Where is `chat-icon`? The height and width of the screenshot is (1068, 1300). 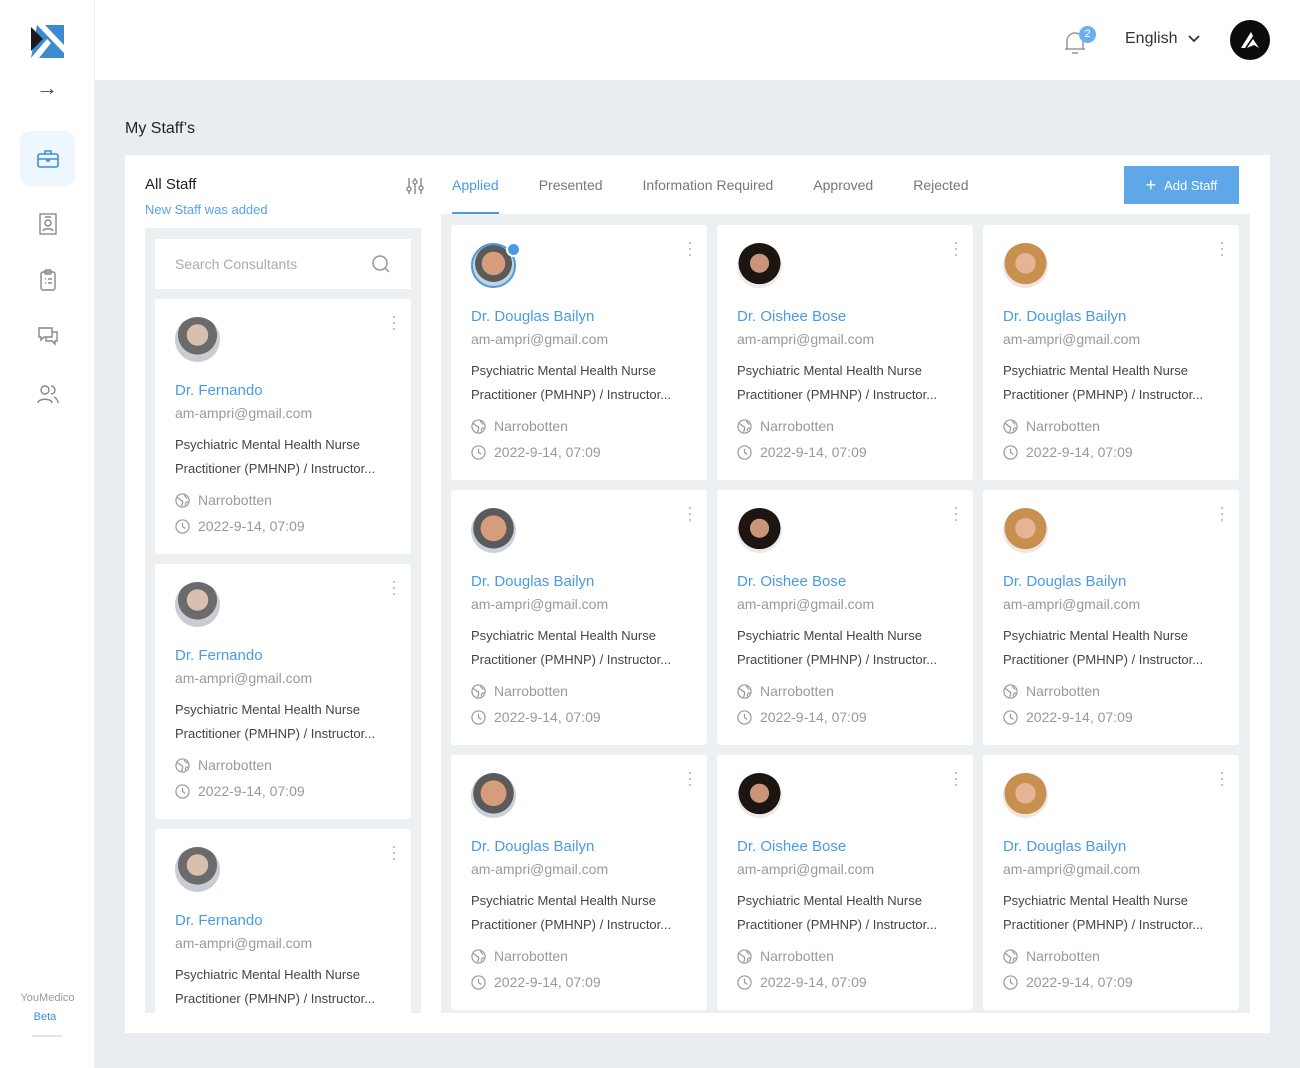
chat-icon is located at coordinates (47, 336).